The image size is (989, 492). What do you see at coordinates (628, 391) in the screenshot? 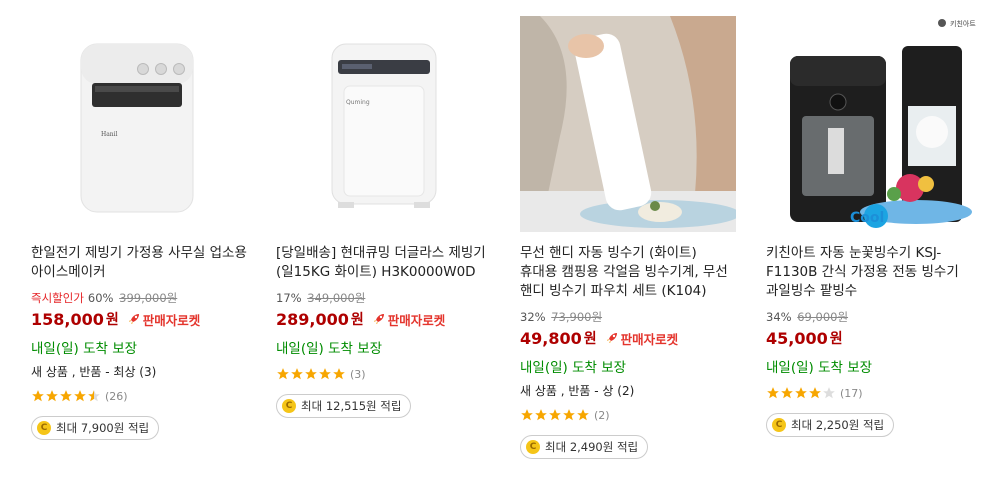
I see `product-option: 새 상품 , 반품 - 상 (2)` at bounding box center [628, 391].